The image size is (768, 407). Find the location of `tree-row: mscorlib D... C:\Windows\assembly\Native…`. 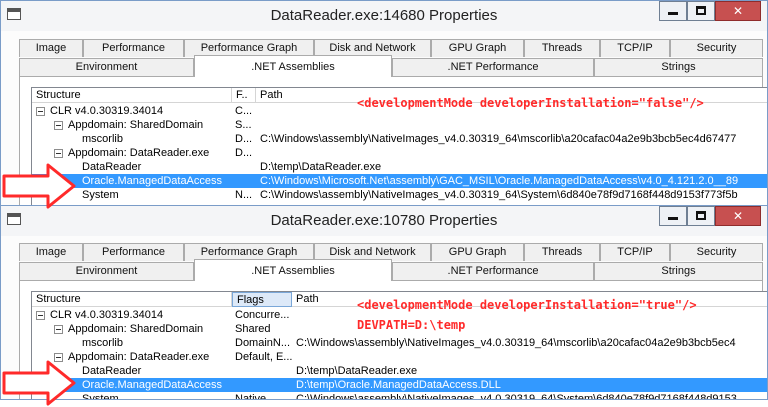

tree-row: mscorlib D... C:\Windows\assembly\Native… is located at coordinates (399, 139).